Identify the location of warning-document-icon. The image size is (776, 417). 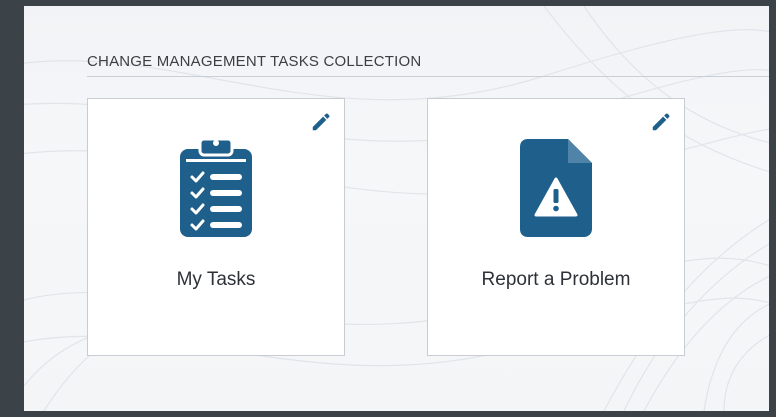
(556, 188).